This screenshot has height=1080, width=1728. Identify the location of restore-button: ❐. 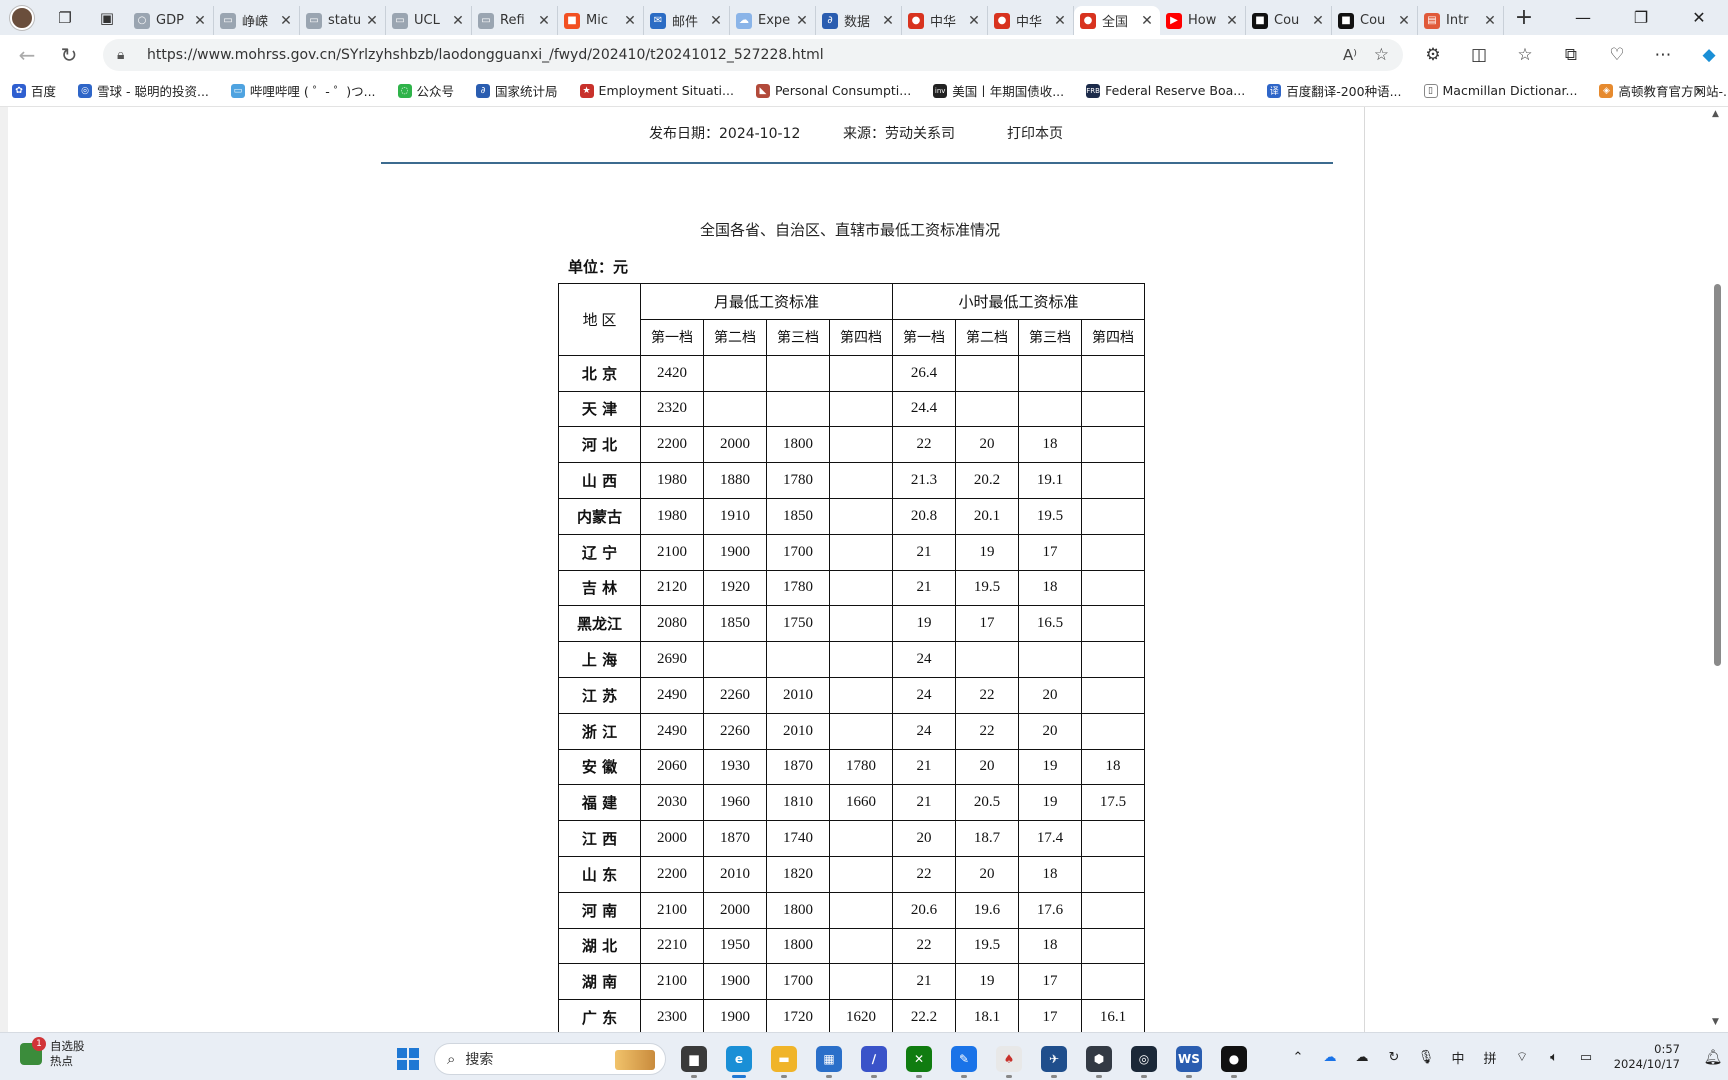
(1641, 17).